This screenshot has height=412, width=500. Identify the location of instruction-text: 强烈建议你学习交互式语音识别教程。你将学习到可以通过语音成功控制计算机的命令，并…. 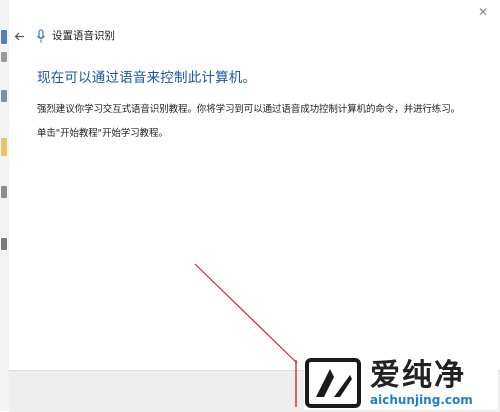
(249, 109).